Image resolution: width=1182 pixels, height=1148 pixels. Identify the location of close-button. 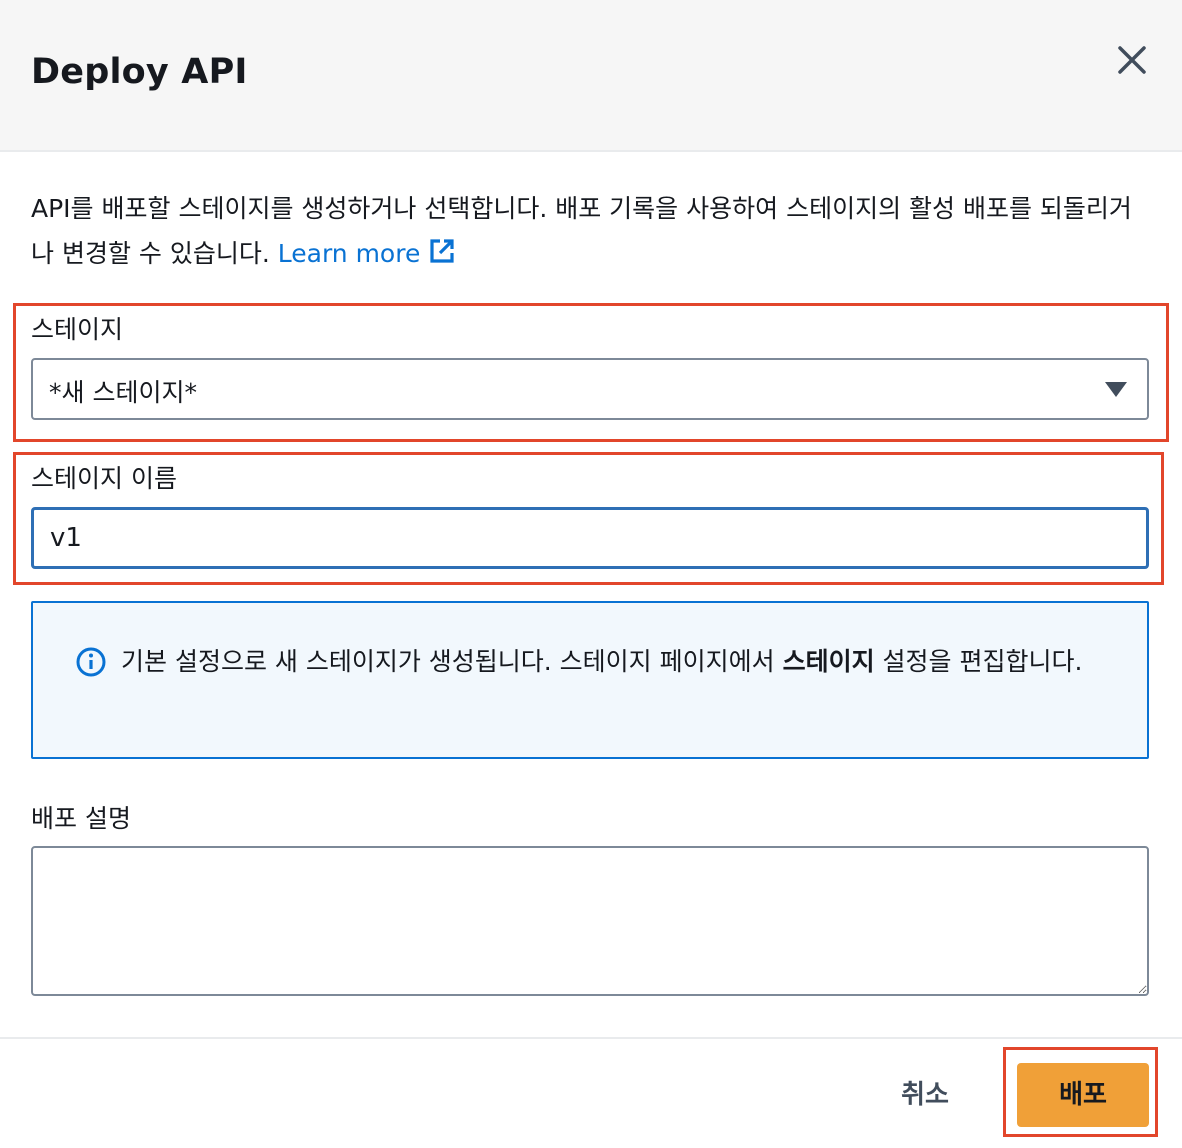
(1132, 60).